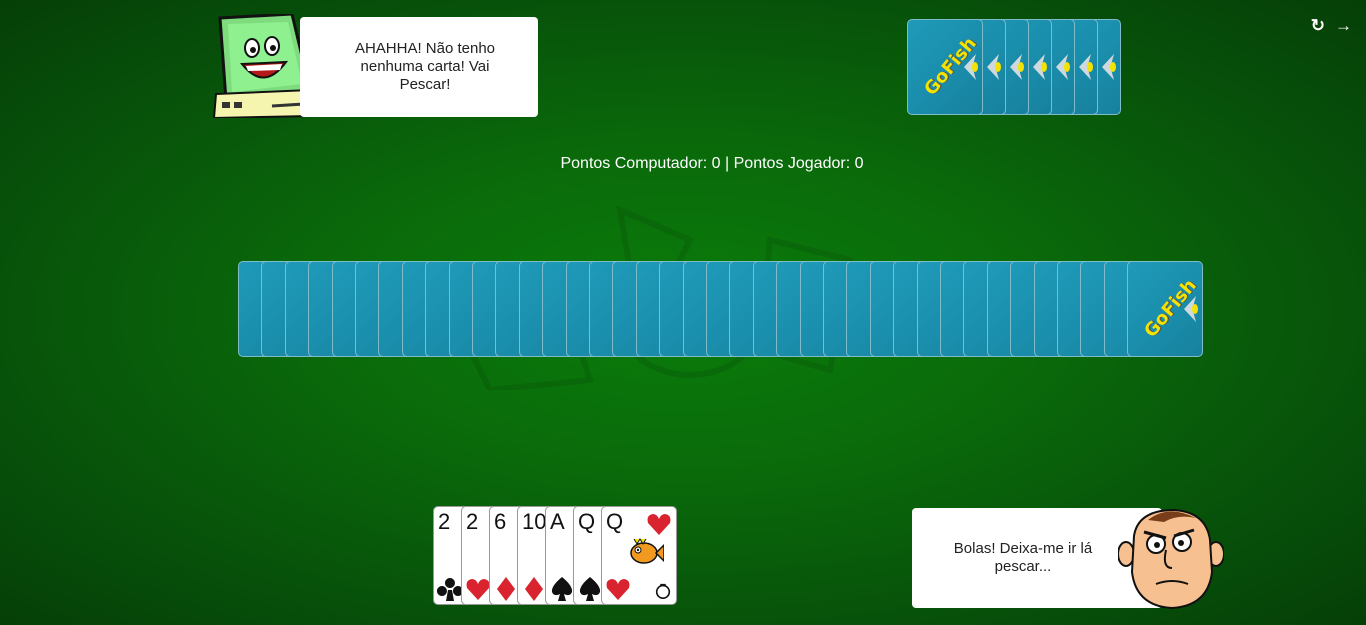 This screenshot has height=625, width=1366. I want to click on player-card: Q, so click(639, 555).